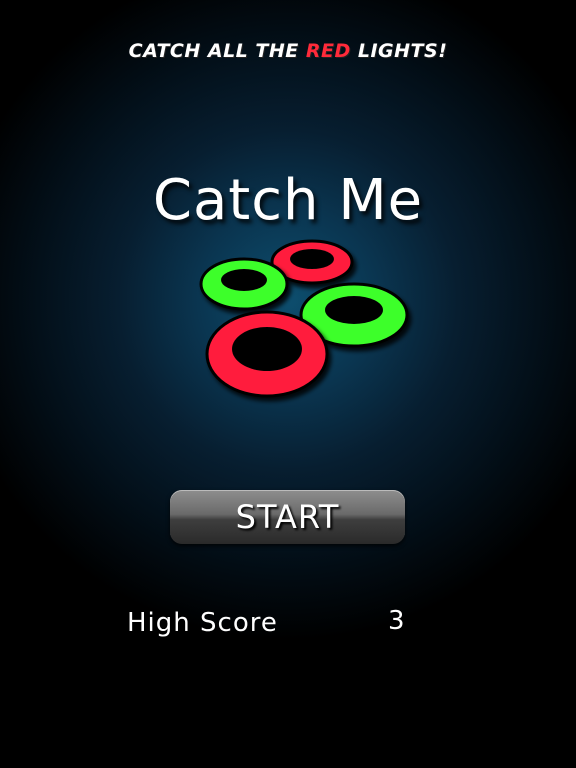 The image size is (576, 768). Describe the element at coordinates (399, 51) in the screenshot. I see `tagline-after: LIGHTS!` at that location.